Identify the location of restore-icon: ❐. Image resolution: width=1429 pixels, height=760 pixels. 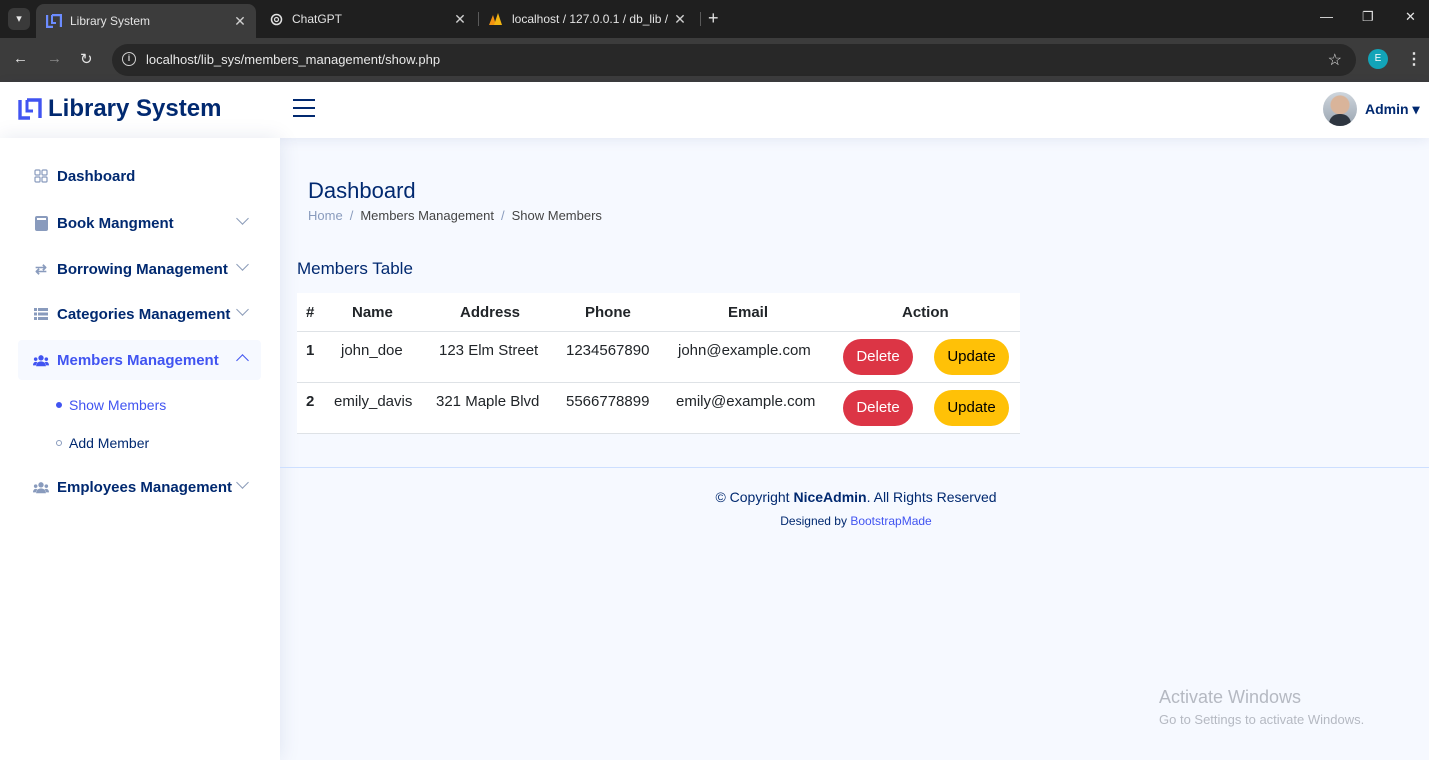
(1368, 17).